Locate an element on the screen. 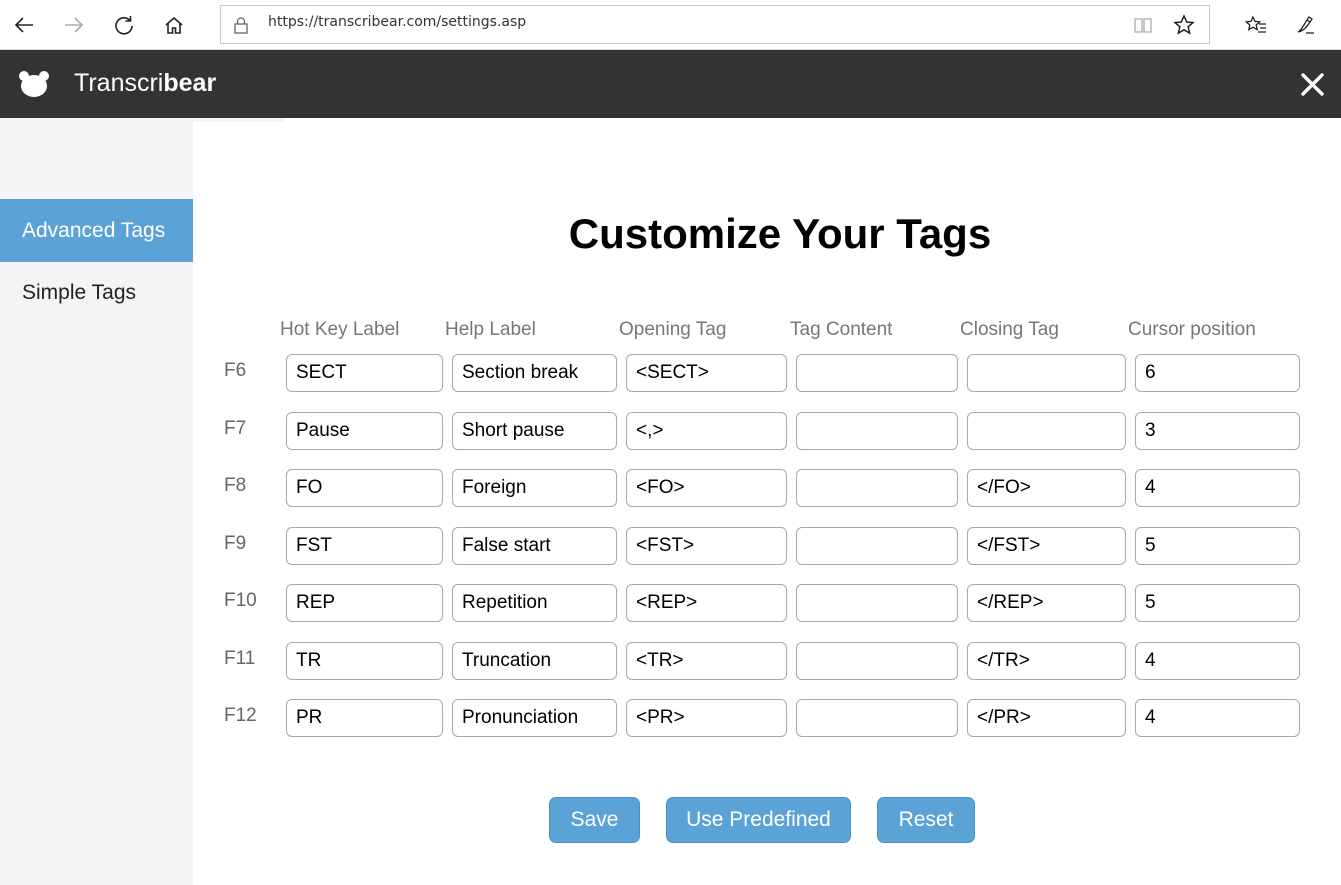  sidebar: Advanced Tags Simple Tags is located at coordinates (96, 501).